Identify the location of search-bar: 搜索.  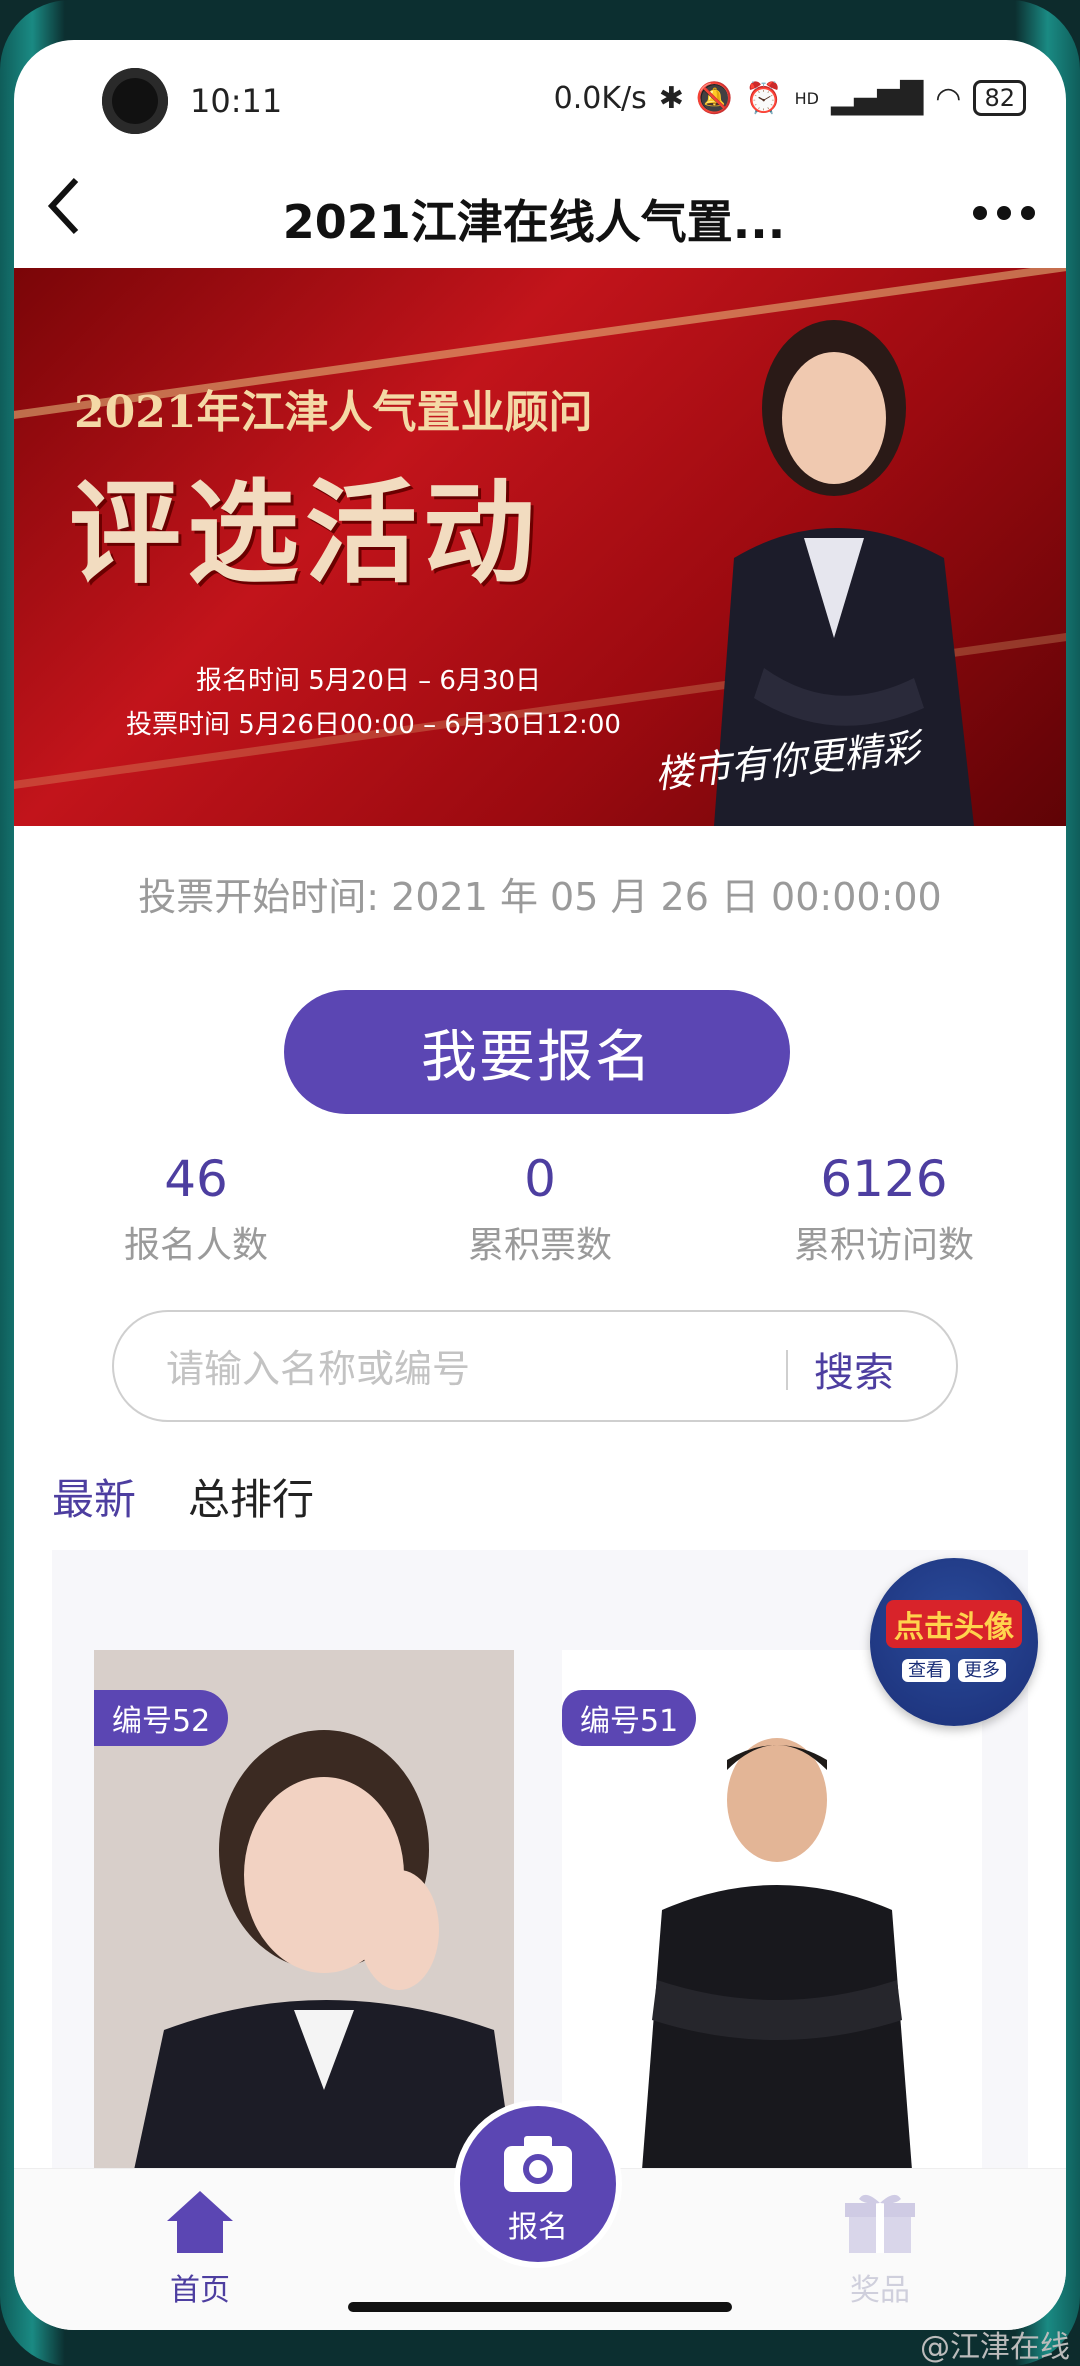
(535, 1366).